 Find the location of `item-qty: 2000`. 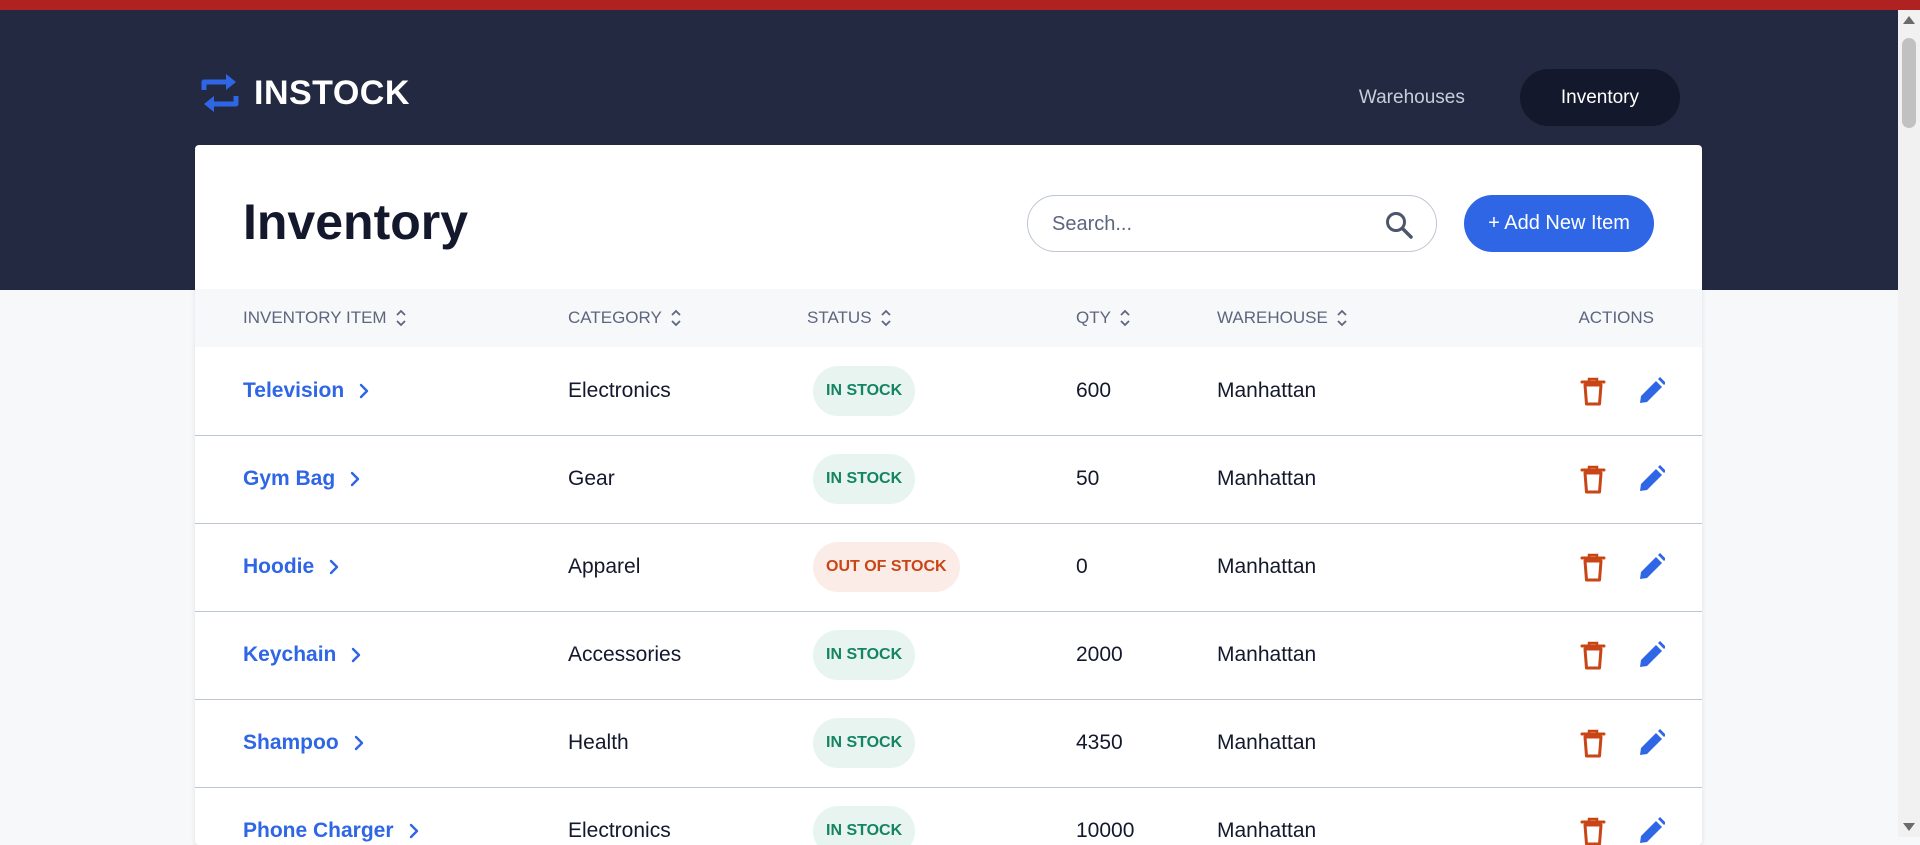

item-qty: 2000 is located at coordinates (1099, 654).